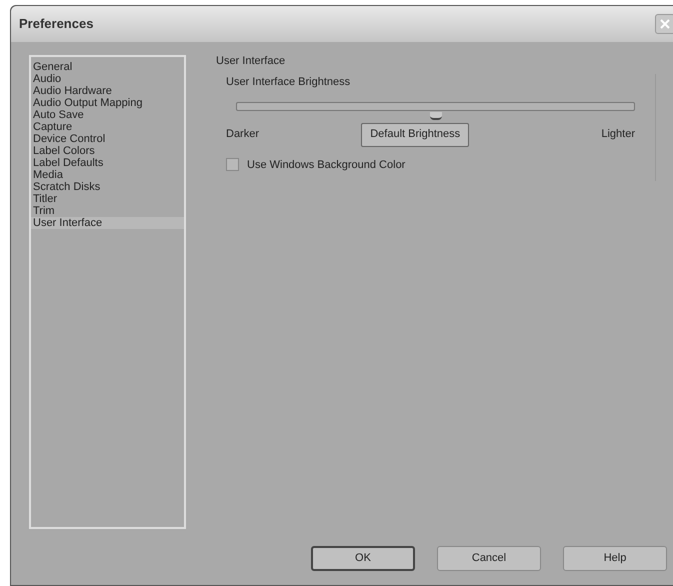  I want to click on category-item: Trim, so click(107, 211).